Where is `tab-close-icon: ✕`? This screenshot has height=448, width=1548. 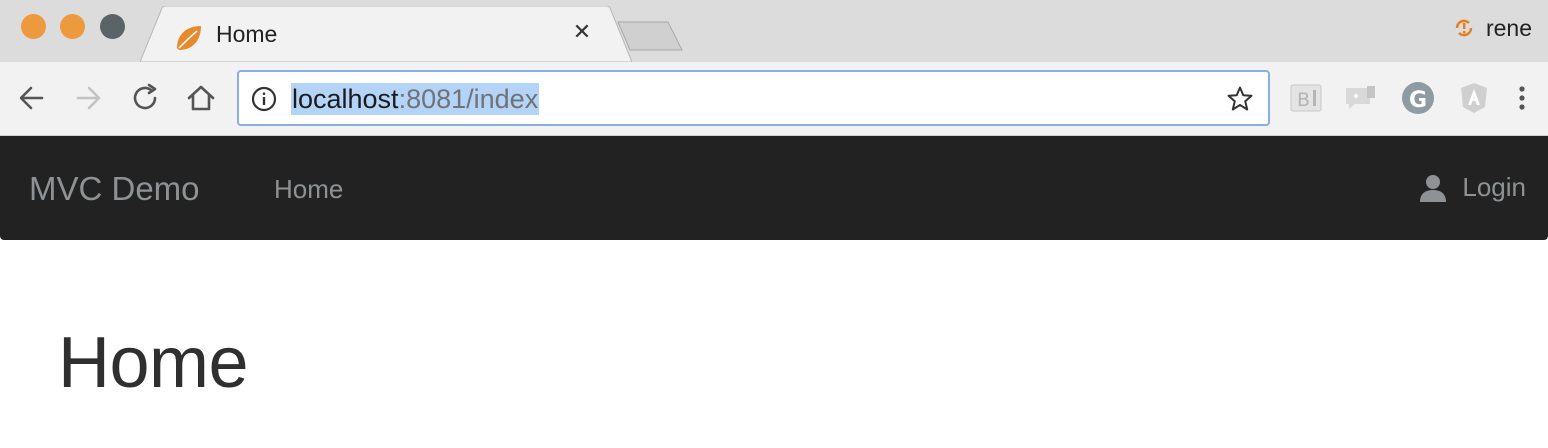 tab-close-icon: ✕ is located at coordinates (582, 32).